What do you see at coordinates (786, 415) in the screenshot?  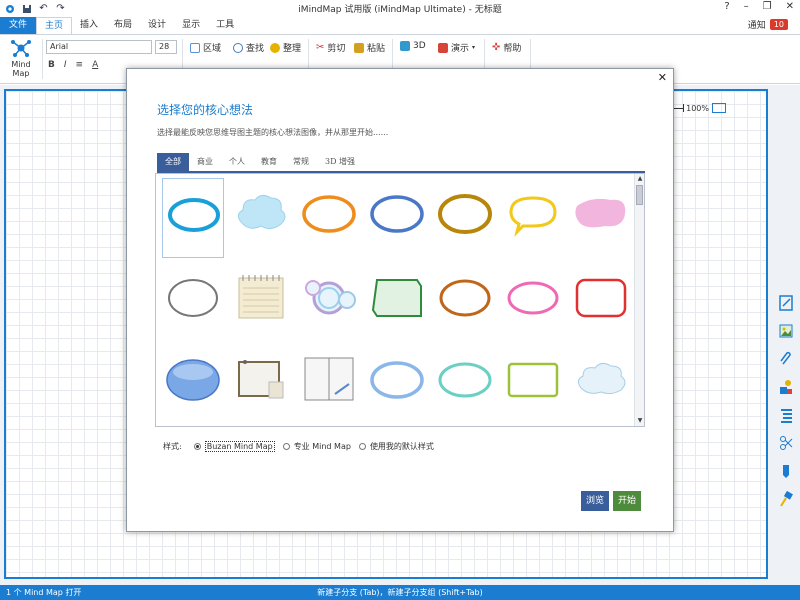 I see `outline-icon` at bounding box center [786, 415].